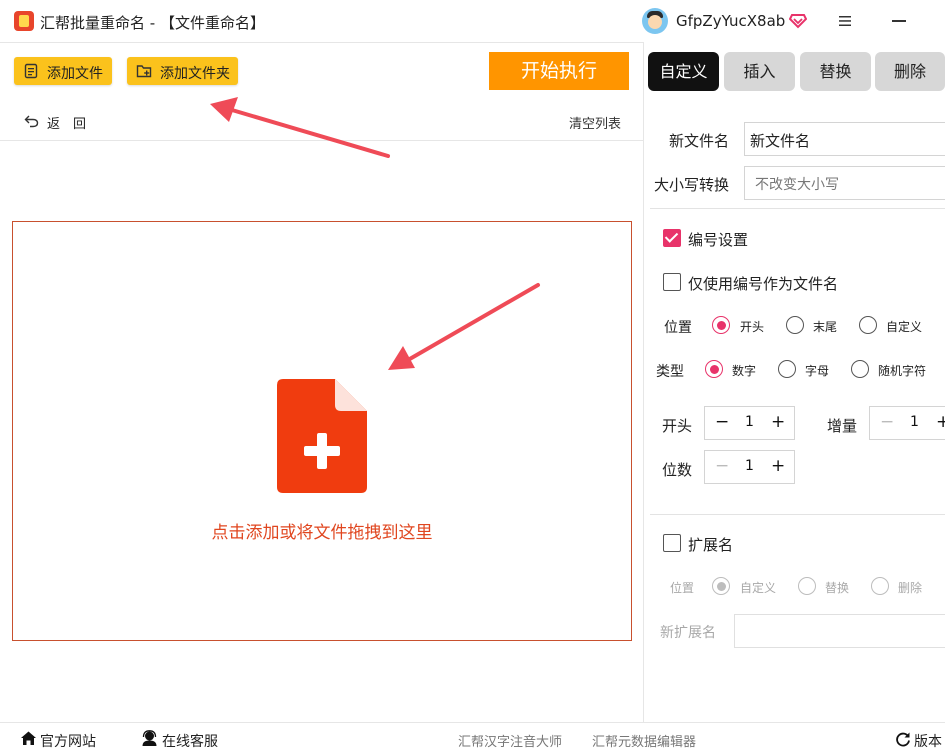 The width and height of the screenshot is (945, 756). I want to click on ext-radio-delete, so click(880, 586).